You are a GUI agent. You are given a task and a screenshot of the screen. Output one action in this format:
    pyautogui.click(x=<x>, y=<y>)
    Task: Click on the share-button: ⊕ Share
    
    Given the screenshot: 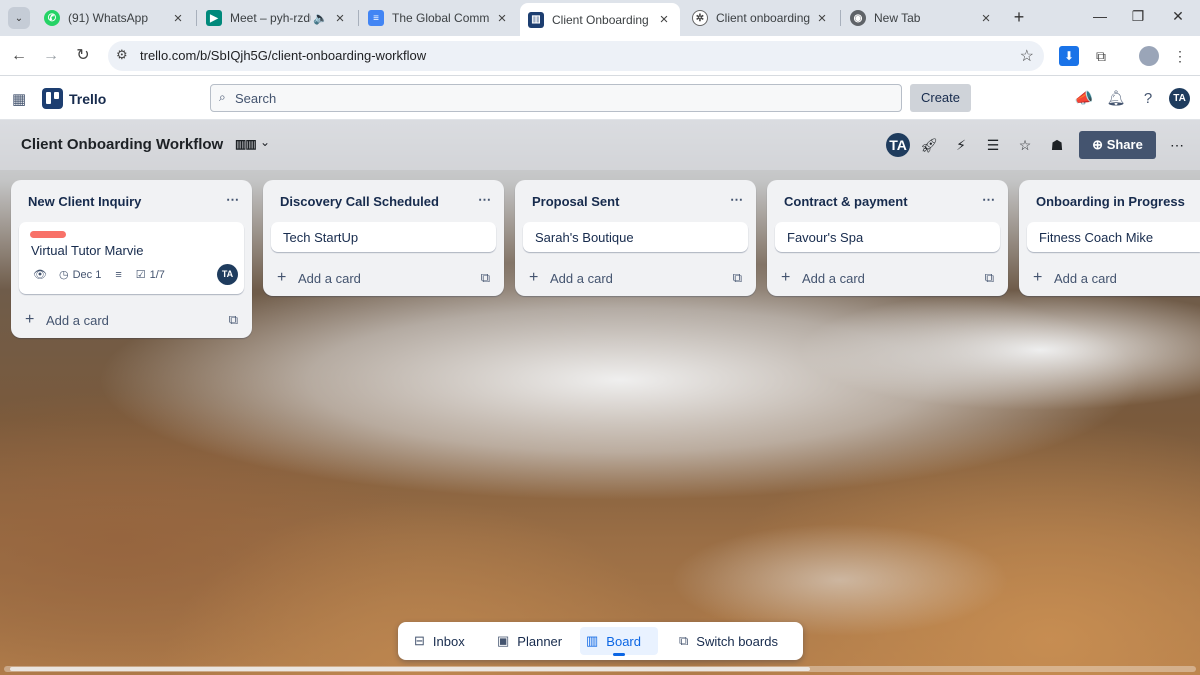 What is the action you would take?
    pyautogui.click(x=1117, y=145)
    